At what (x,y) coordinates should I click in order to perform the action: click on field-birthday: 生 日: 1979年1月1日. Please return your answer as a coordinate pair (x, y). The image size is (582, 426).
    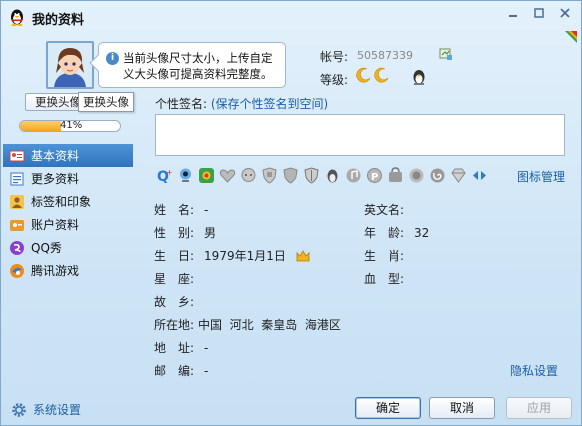
    Looking at the image, I should click on (232, 255).